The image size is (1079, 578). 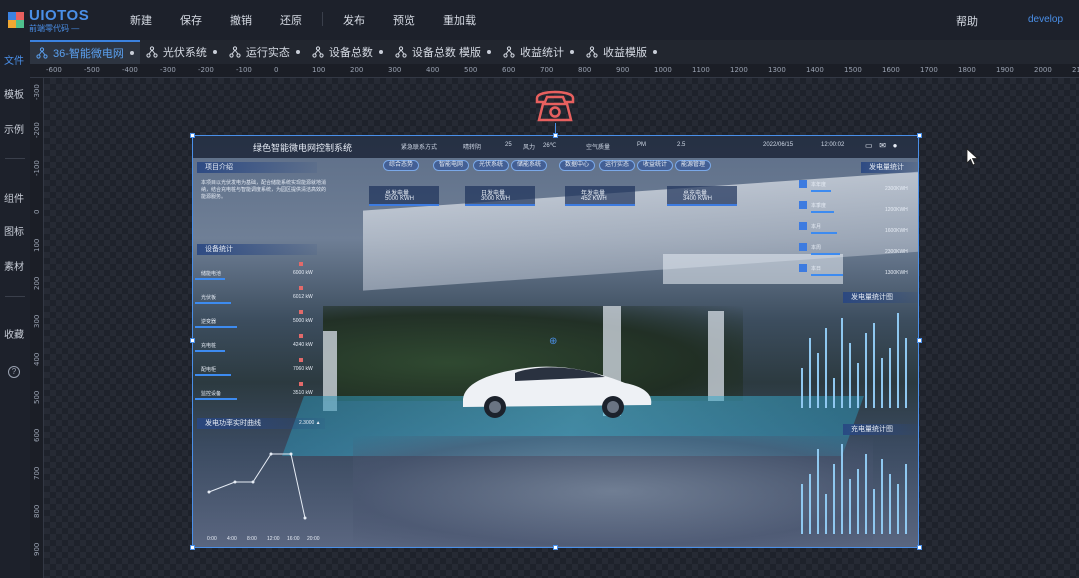 I want to click on ruler-tick: 1300, so click(x=777, y=70).